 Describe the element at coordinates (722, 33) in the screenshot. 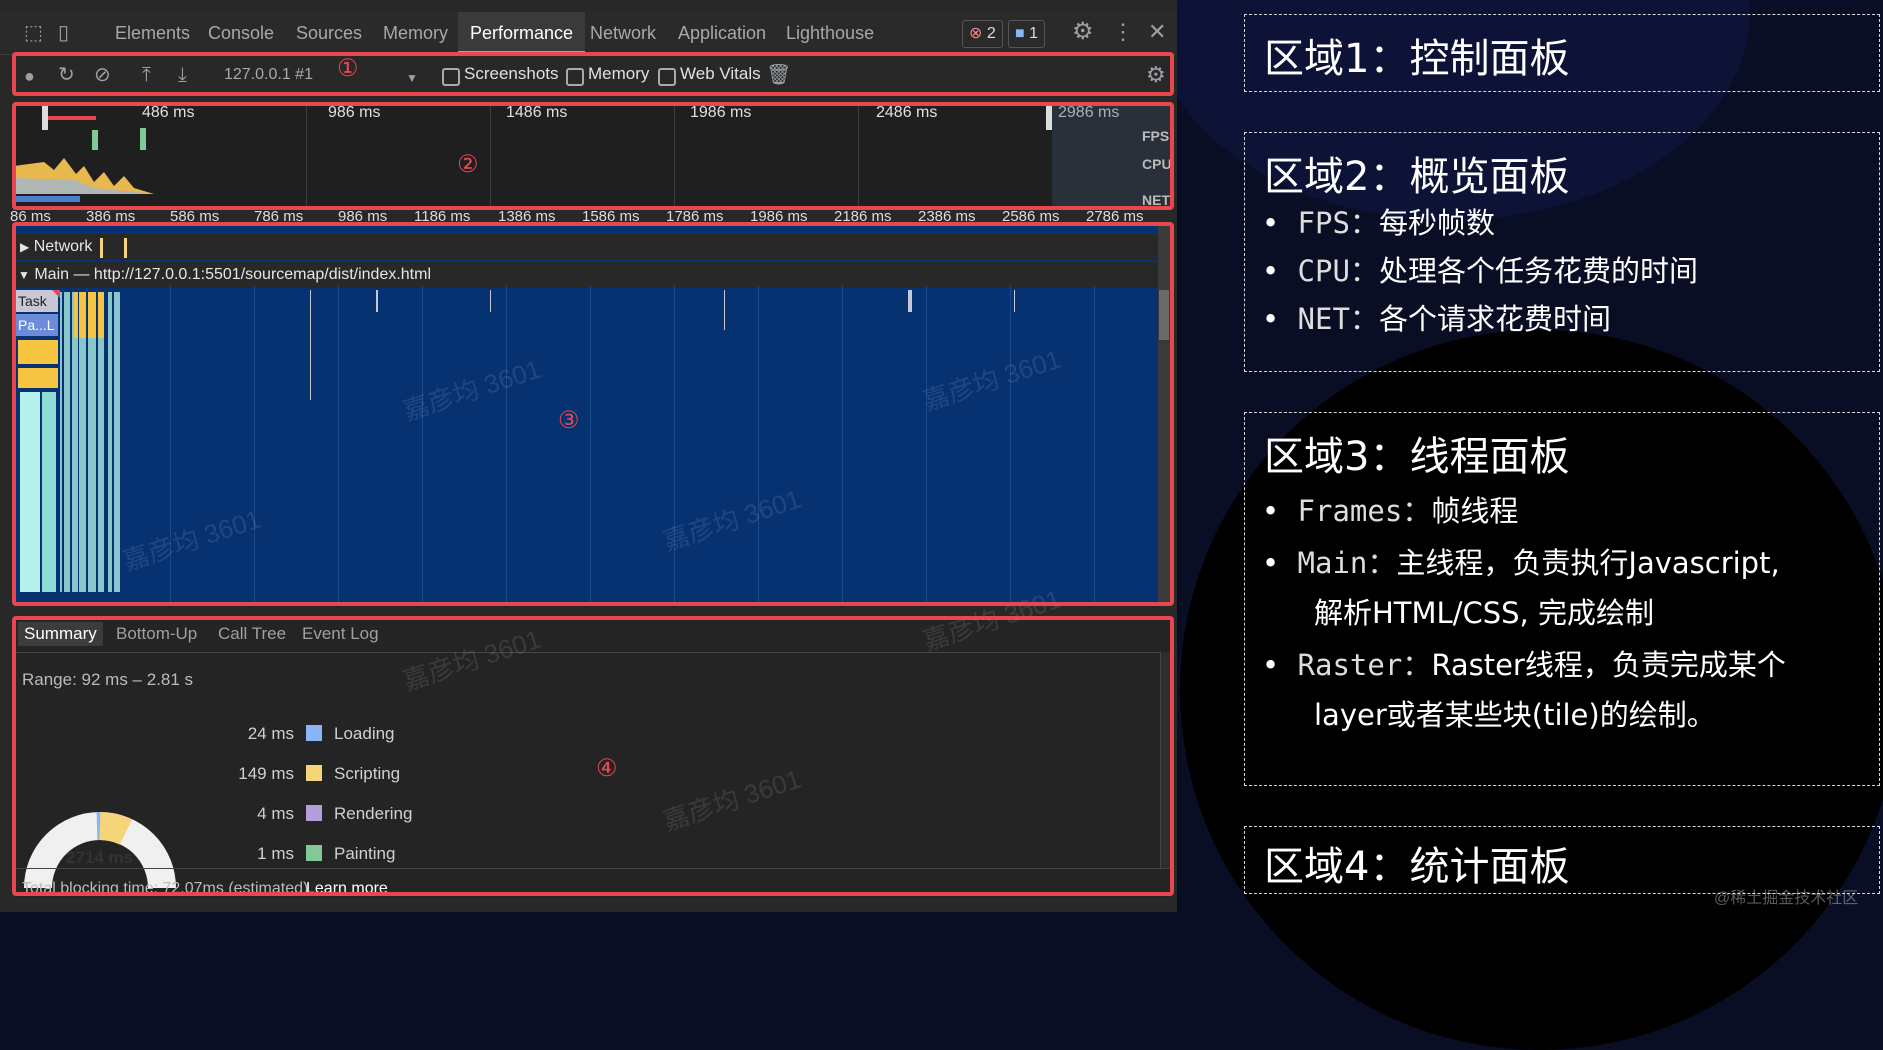

I see `tab-application: Application` at that location.